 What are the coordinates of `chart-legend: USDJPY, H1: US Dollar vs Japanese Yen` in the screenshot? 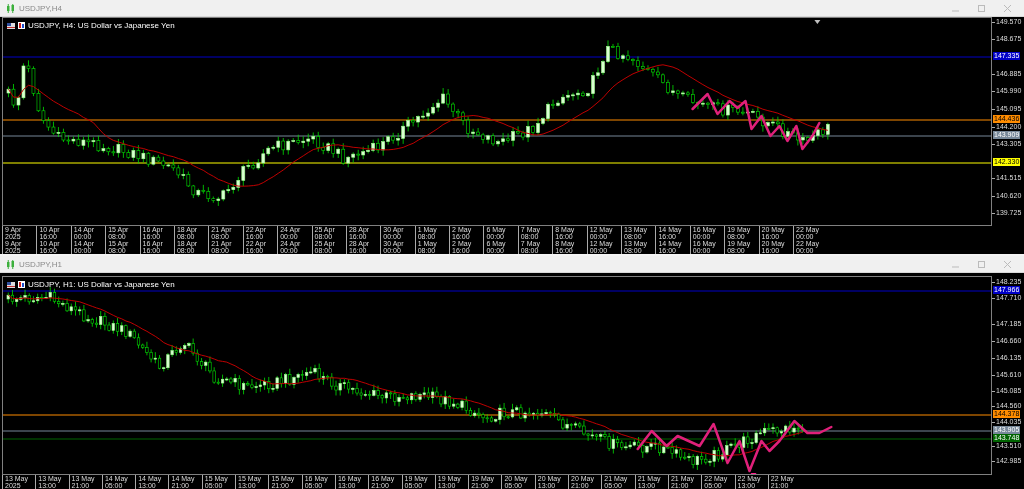 It's located at (101, 284).